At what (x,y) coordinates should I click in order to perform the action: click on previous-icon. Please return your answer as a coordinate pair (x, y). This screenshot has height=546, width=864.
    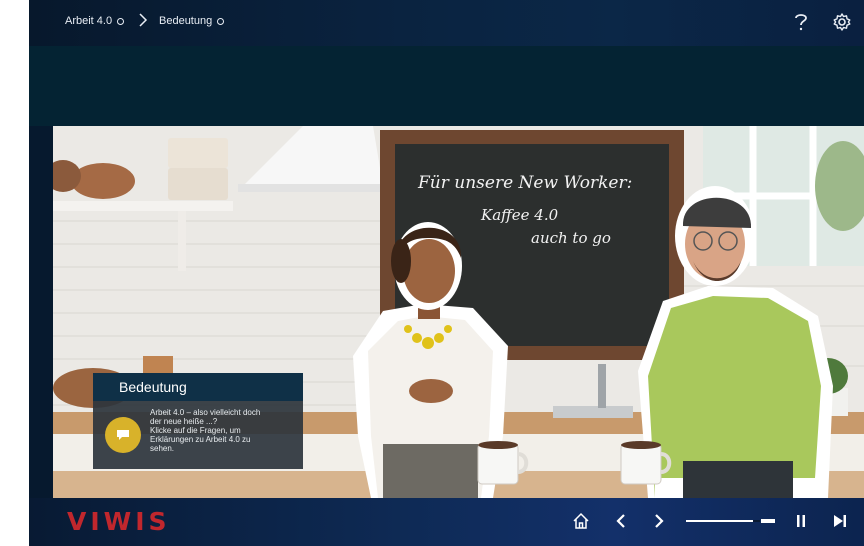
    Looking at the image, I should click on (620, 521).